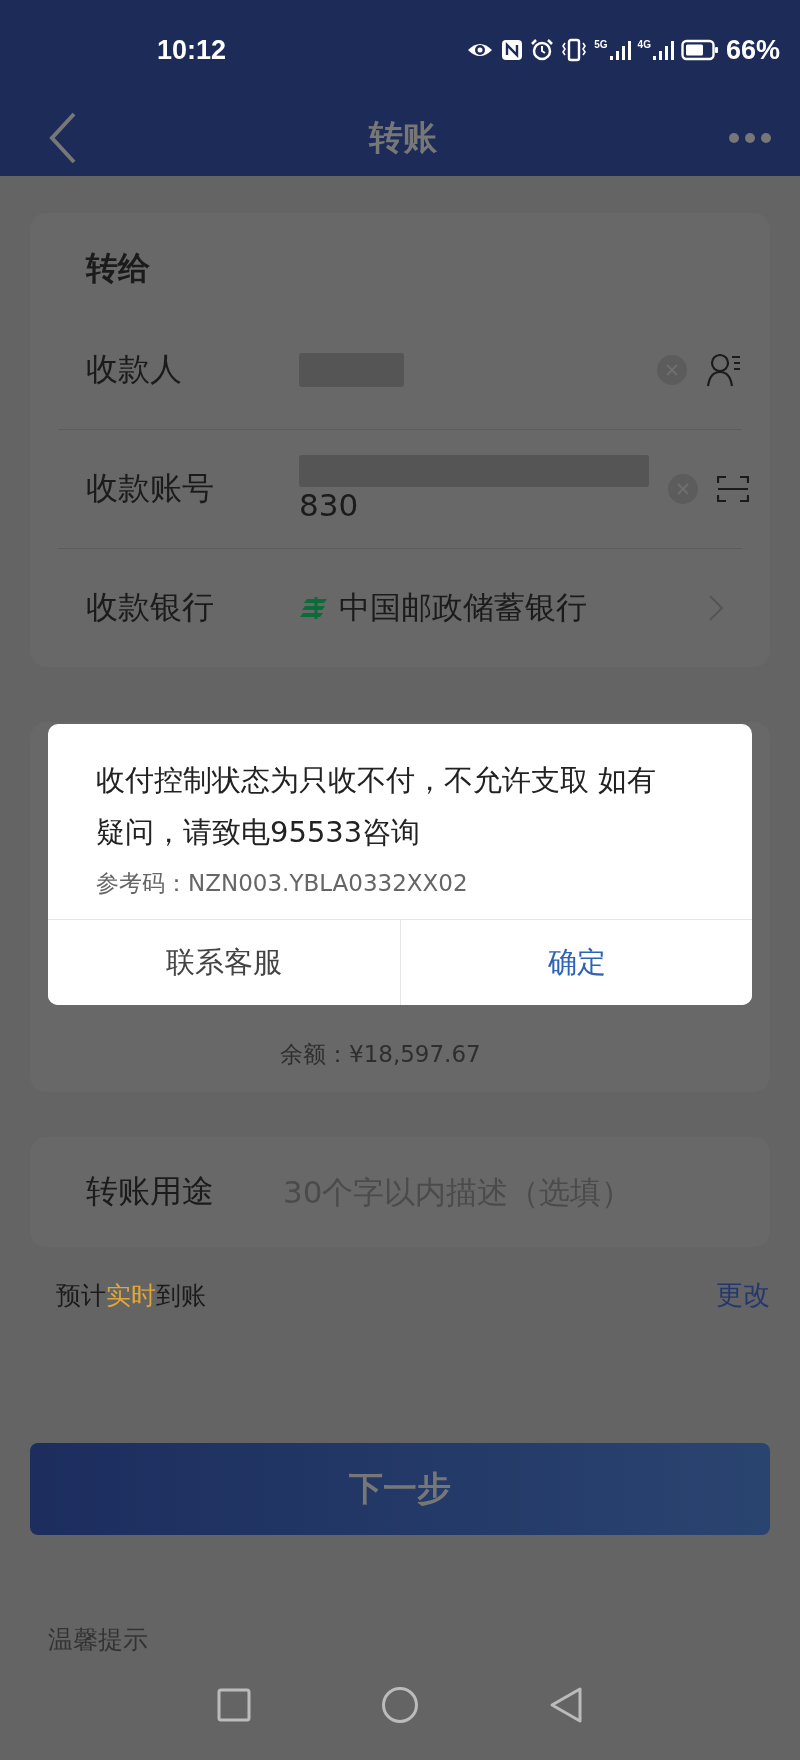  I want to click on field-label: 收款账号, so click(150, 488).